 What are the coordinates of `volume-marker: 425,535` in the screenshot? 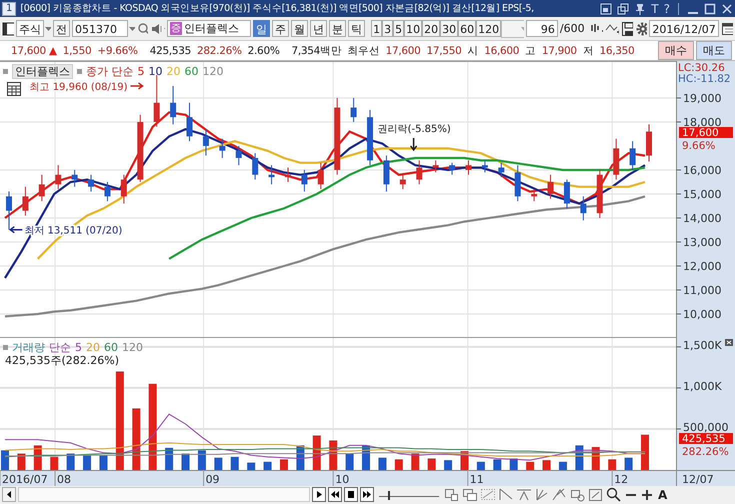 It's located at (706, 439).